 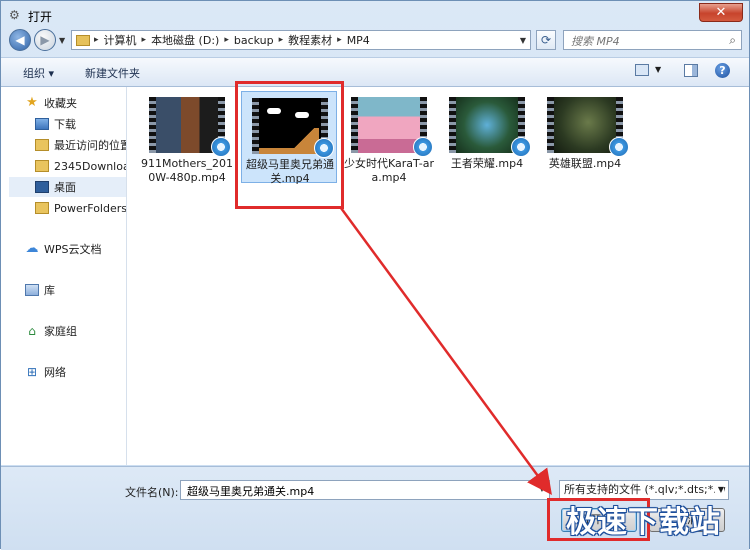 I want to click on preview-pane-icon, so click(x=691, y=70).